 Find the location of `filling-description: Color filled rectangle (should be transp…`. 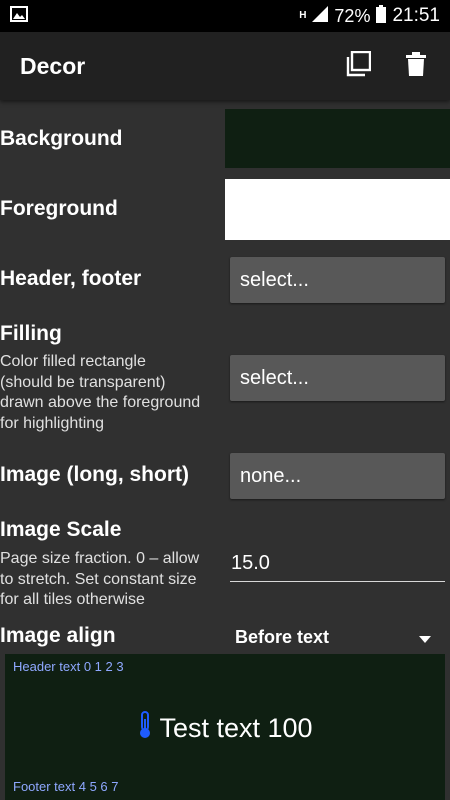

filling-description: Color filled rectangle (should be transp… is located at coordinates (100, 392).